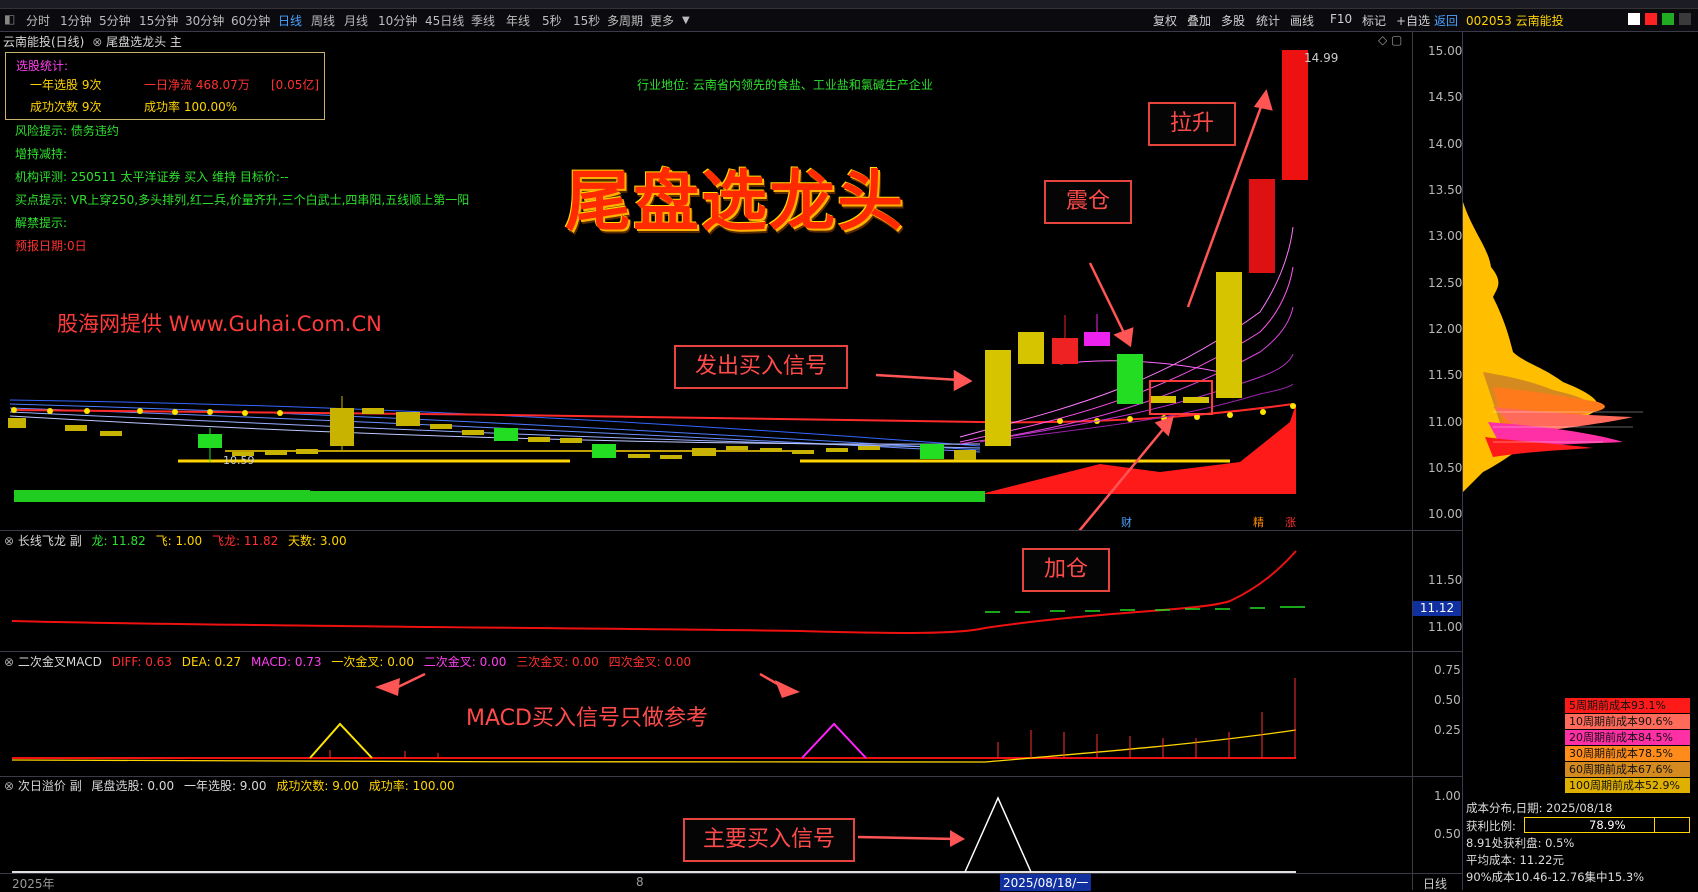 The height and width of the screenshot is (892, 1698). Describe the element at coordinates (1520, 843) in the screenshot. I see `profit-disc: 8.91处获利盘: 0.5%` at that location.